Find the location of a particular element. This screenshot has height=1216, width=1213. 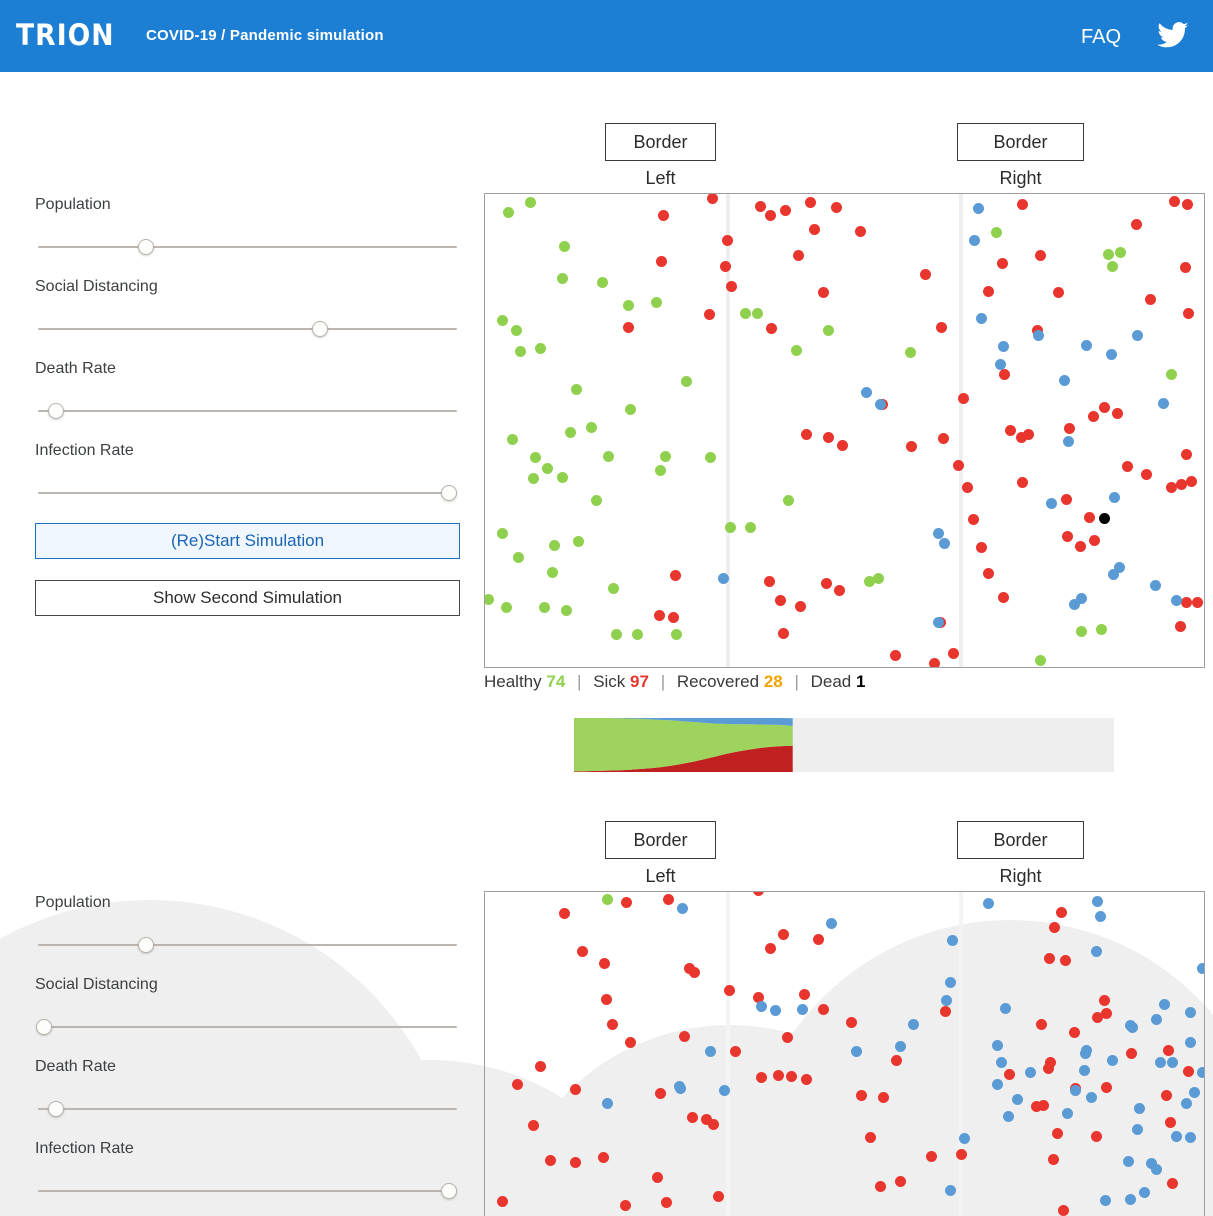

stat-dead-label: Dead is located at coordinates (831, 681).